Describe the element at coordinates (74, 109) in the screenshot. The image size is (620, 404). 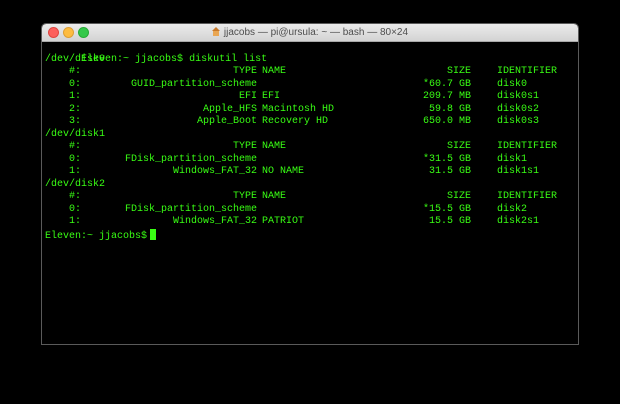
I see `partition-number: 2:` at that location.